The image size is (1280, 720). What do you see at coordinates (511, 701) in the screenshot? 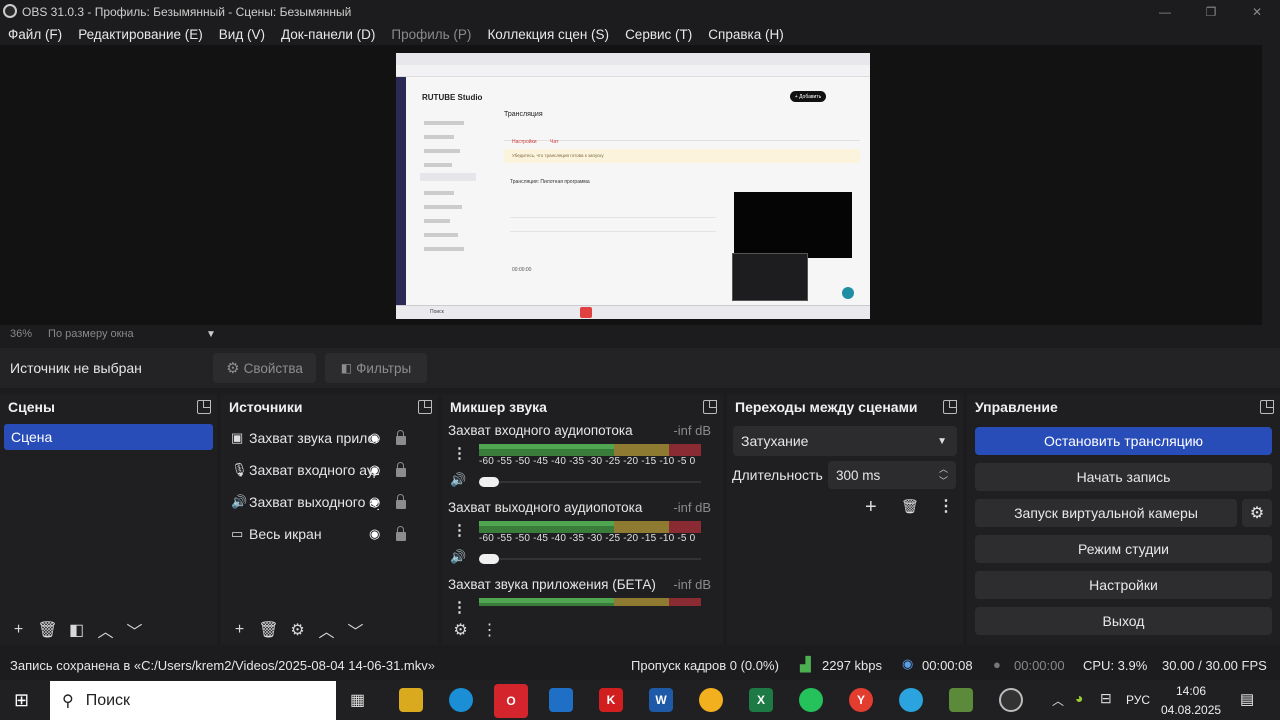
I see `opera-icon: O` at bounding box center [511, 701].